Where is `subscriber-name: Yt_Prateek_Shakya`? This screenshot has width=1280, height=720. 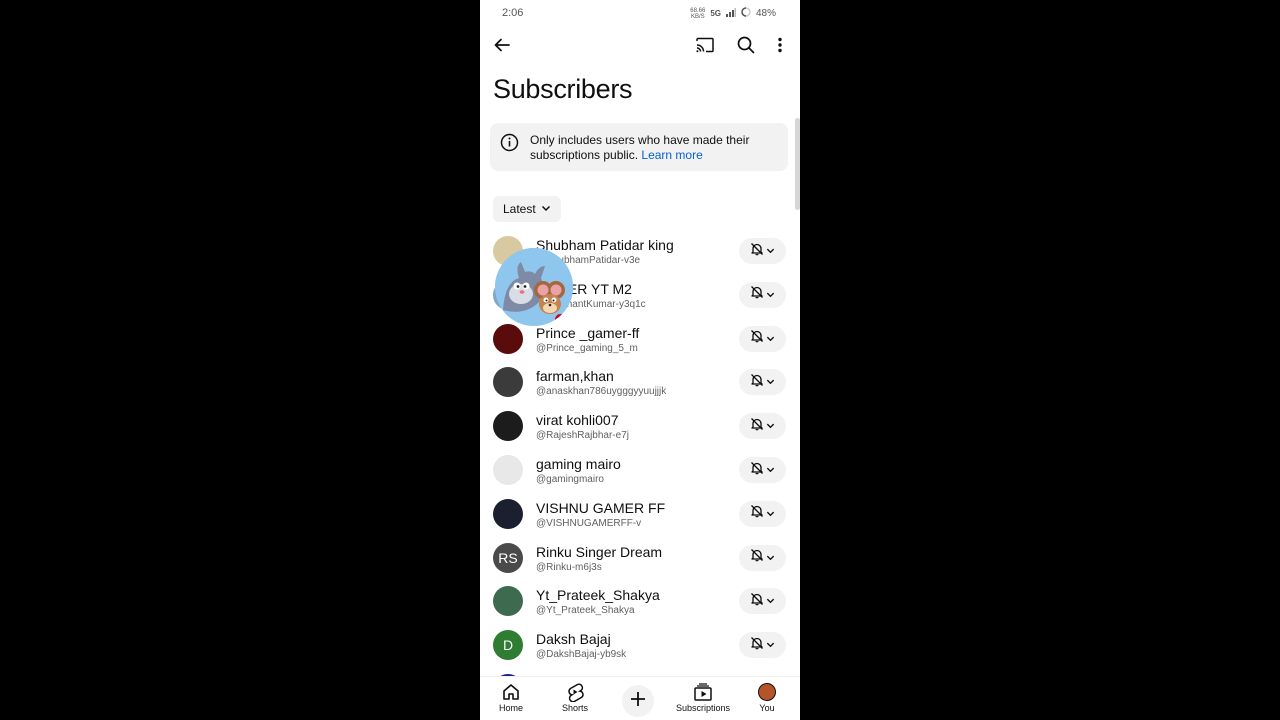 subscriber-name: Yt_Prateek_Shakya is located at coordinates (598, 595).